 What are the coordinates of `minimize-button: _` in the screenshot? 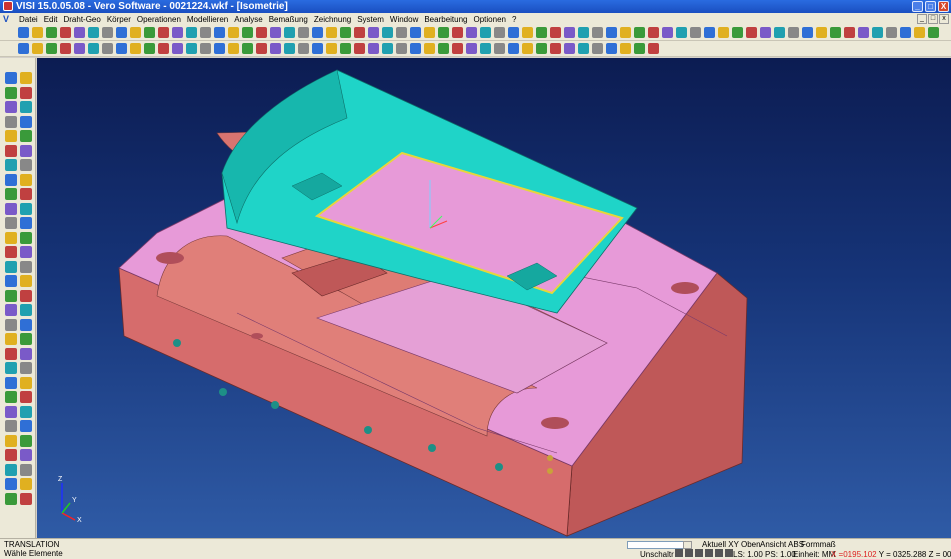 It's located at (917, 6).